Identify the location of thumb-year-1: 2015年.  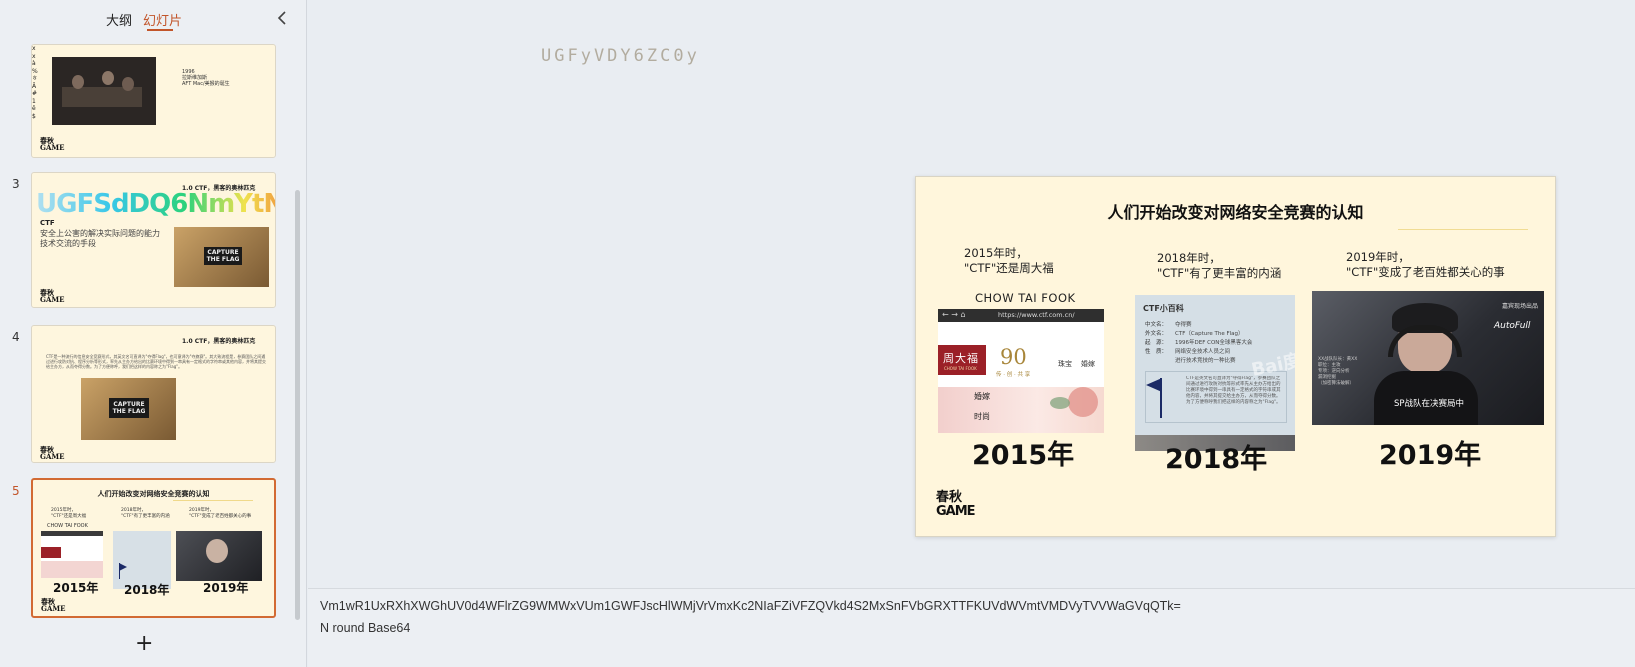
(76, 588).